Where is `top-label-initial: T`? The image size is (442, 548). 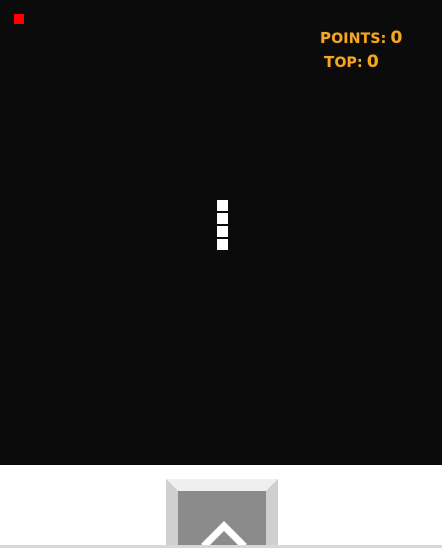 top-label-initial: T is located at coordinates (329, 62).